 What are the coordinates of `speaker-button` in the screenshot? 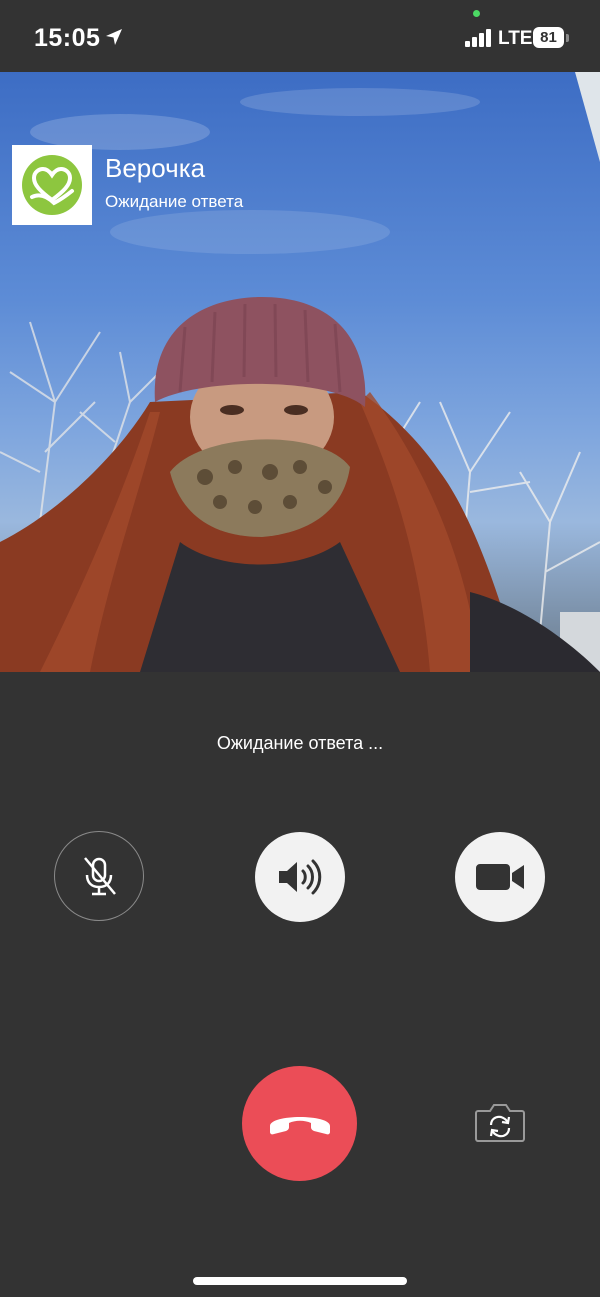 It's located at (300, 877).